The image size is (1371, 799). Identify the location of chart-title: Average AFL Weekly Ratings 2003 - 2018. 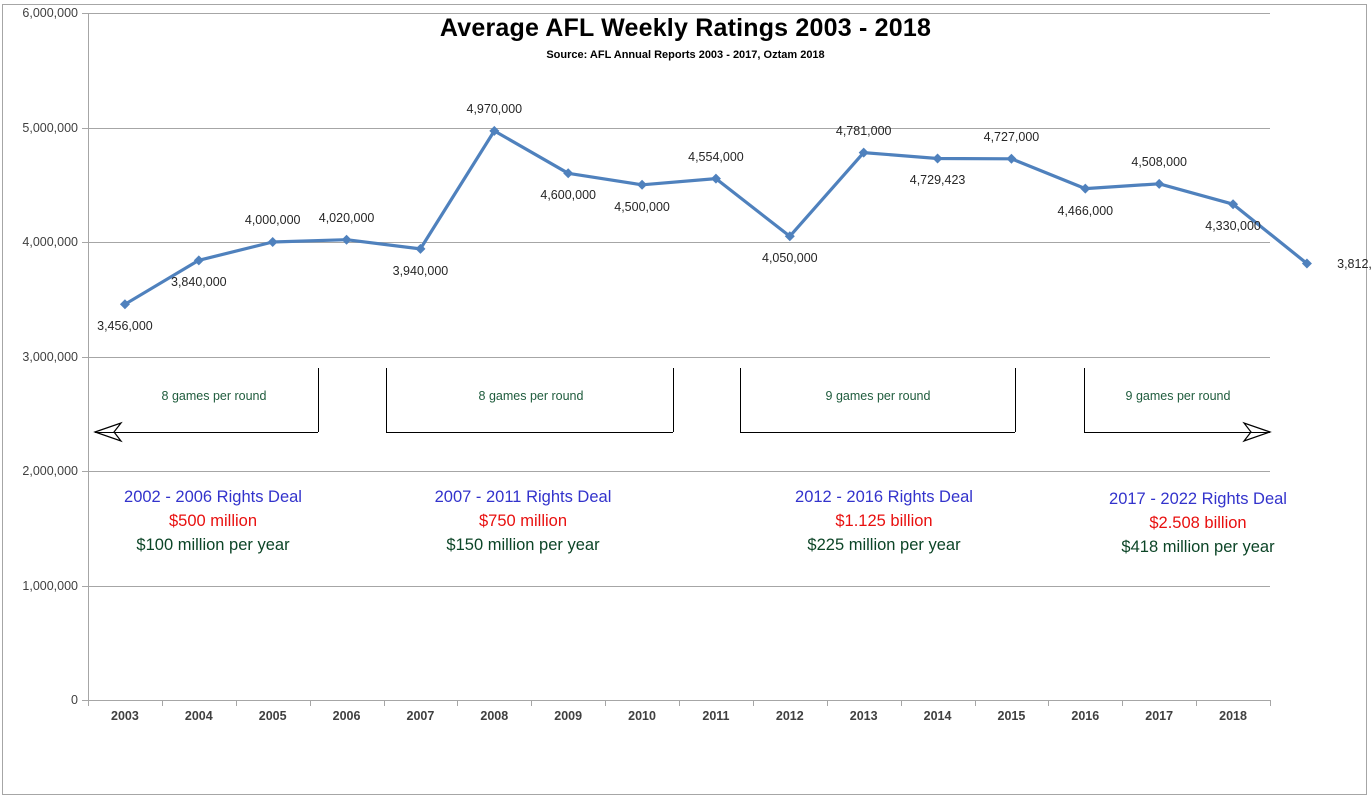
(685, 28).